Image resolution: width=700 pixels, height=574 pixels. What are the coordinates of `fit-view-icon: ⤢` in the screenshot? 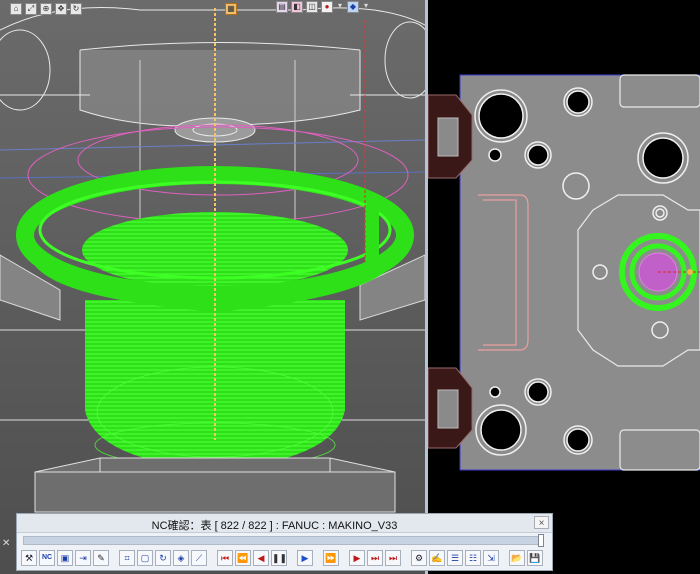 It's located at (31, 9).